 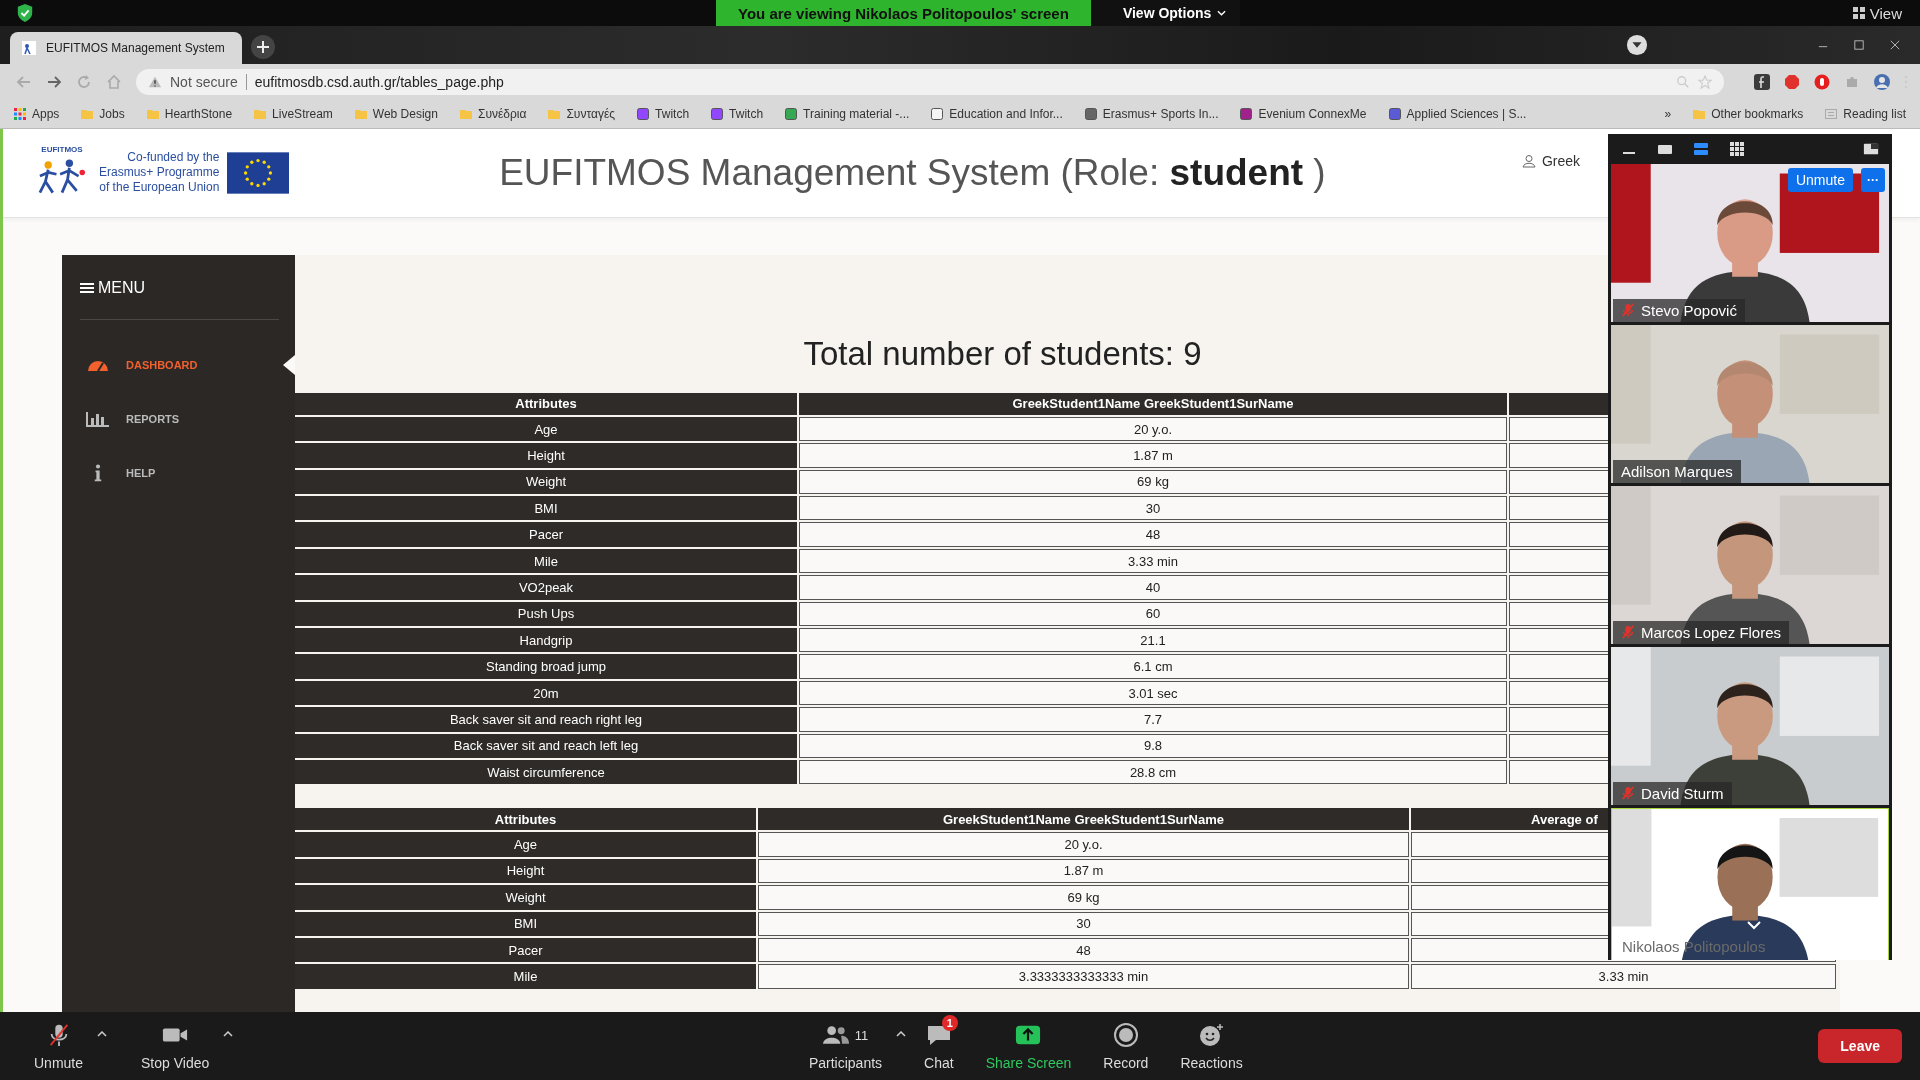 I want to click on chevron-down-icon, so click(x=1754, y=924).